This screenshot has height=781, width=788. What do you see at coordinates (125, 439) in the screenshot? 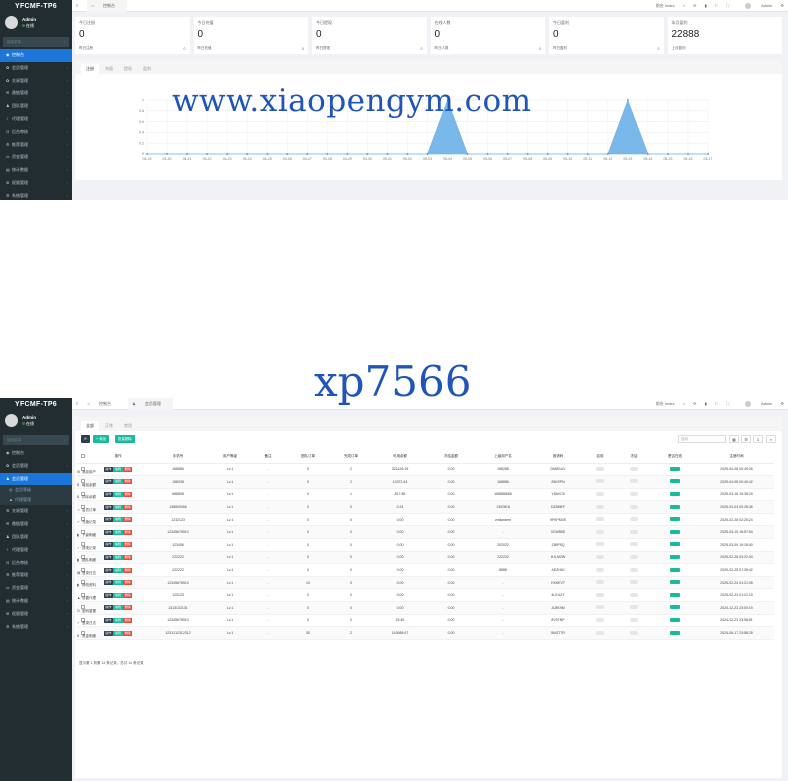
I see `batch-delete-button: 批量删除` at bounding box center [125, 439].